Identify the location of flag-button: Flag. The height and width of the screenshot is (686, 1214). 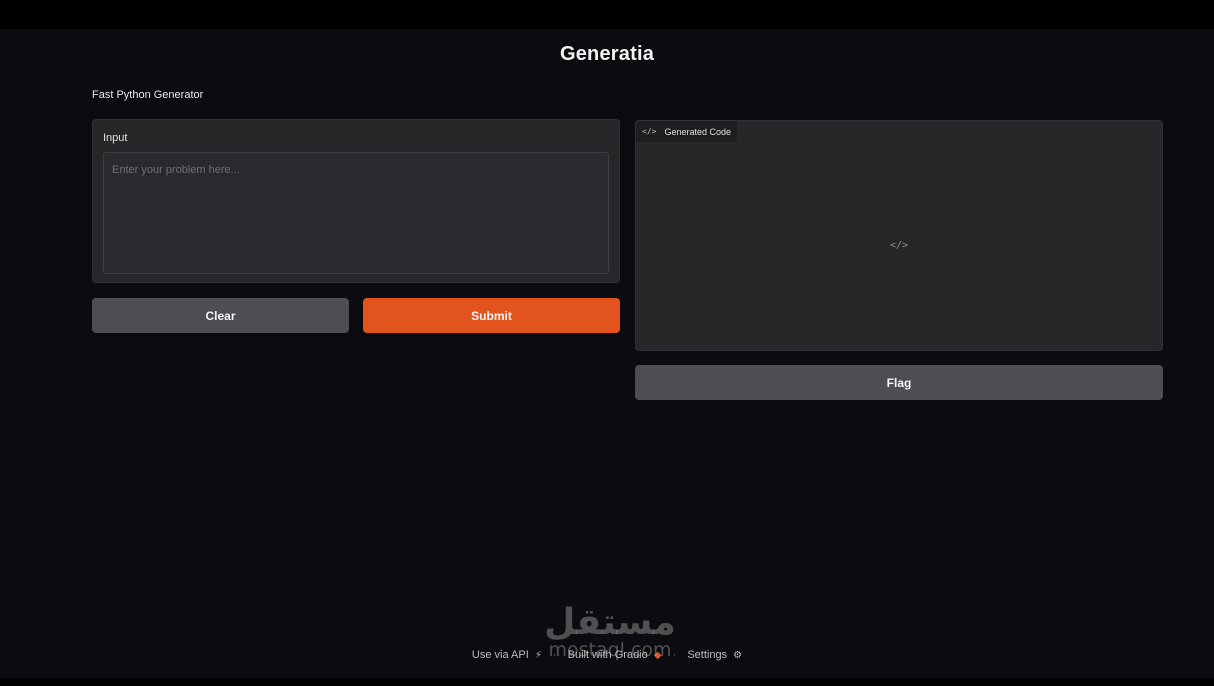
(899, 382).